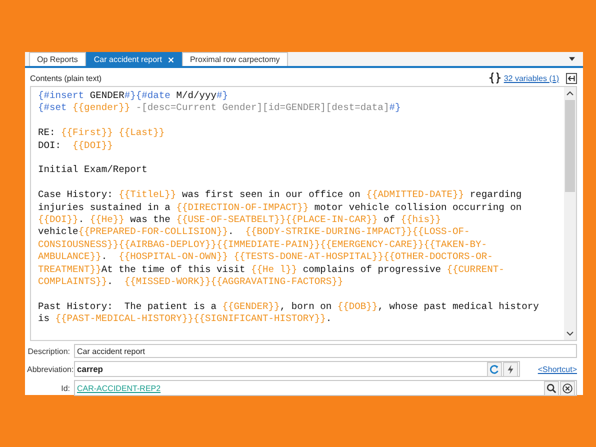 Image resolution: width=596 pixels, height=447 pixels. What do you see at coordinates (325, 388) in the screenshot?
I see `id-field: CAR-ACCIDENT-REP2` at bounding box center [325, 388].